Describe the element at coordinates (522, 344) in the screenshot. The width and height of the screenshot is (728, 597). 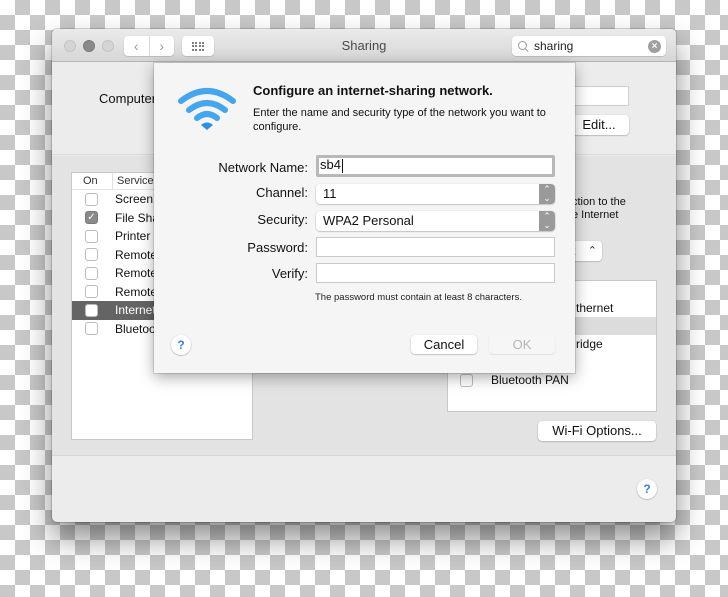
I see `ok-button: OK` at that location.